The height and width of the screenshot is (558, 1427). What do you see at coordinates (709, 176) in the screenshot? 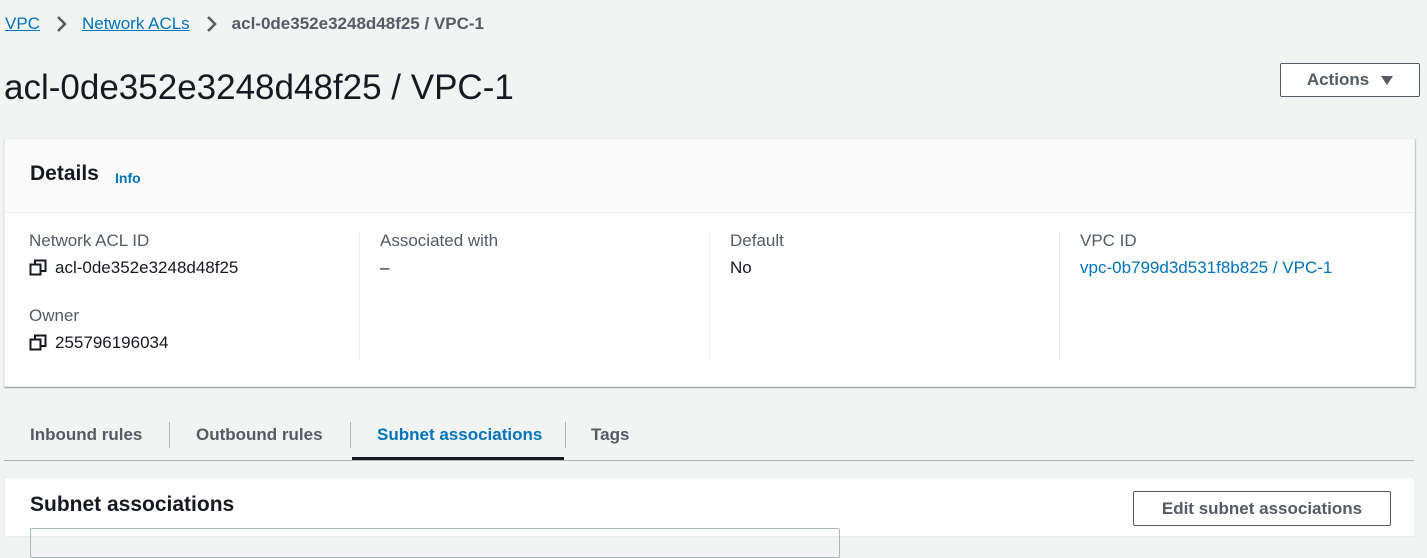
I see `details-panel-header: Details Info` at bounding box center [709, 176].